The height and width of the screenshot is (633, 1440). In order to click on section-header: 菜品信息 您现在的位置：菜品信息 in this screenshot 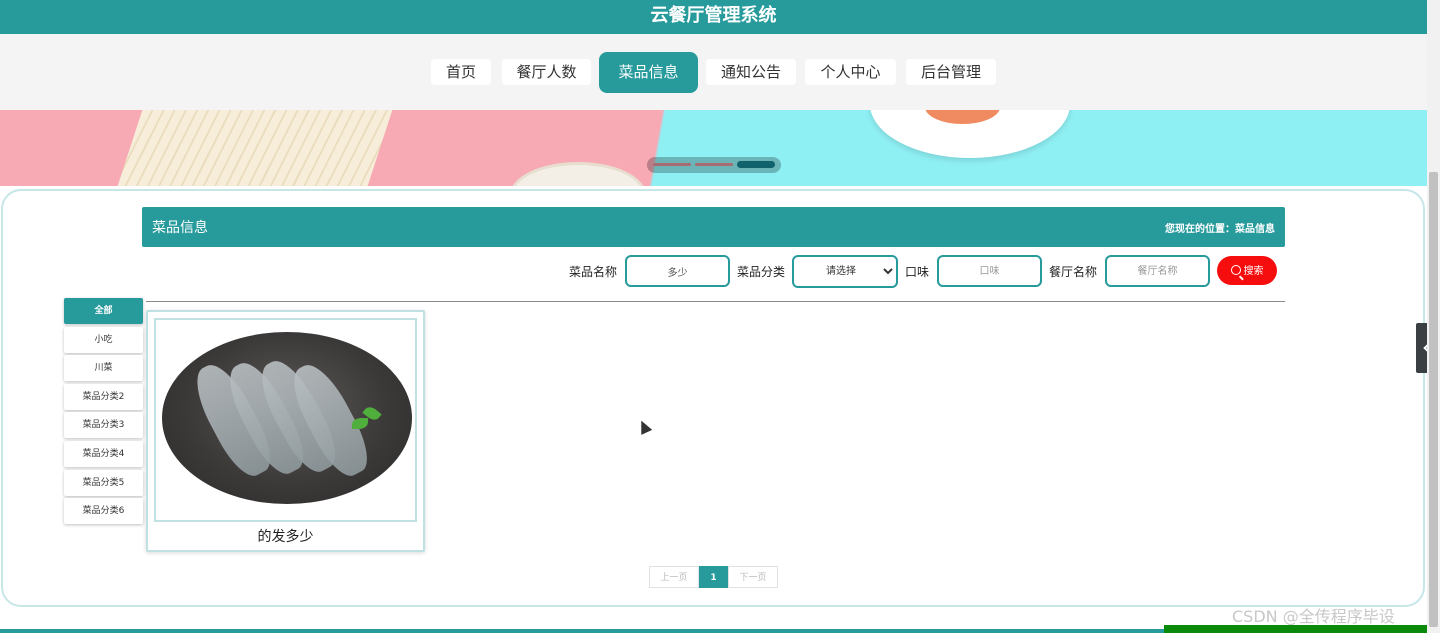, I will do `click(713, 227)`.